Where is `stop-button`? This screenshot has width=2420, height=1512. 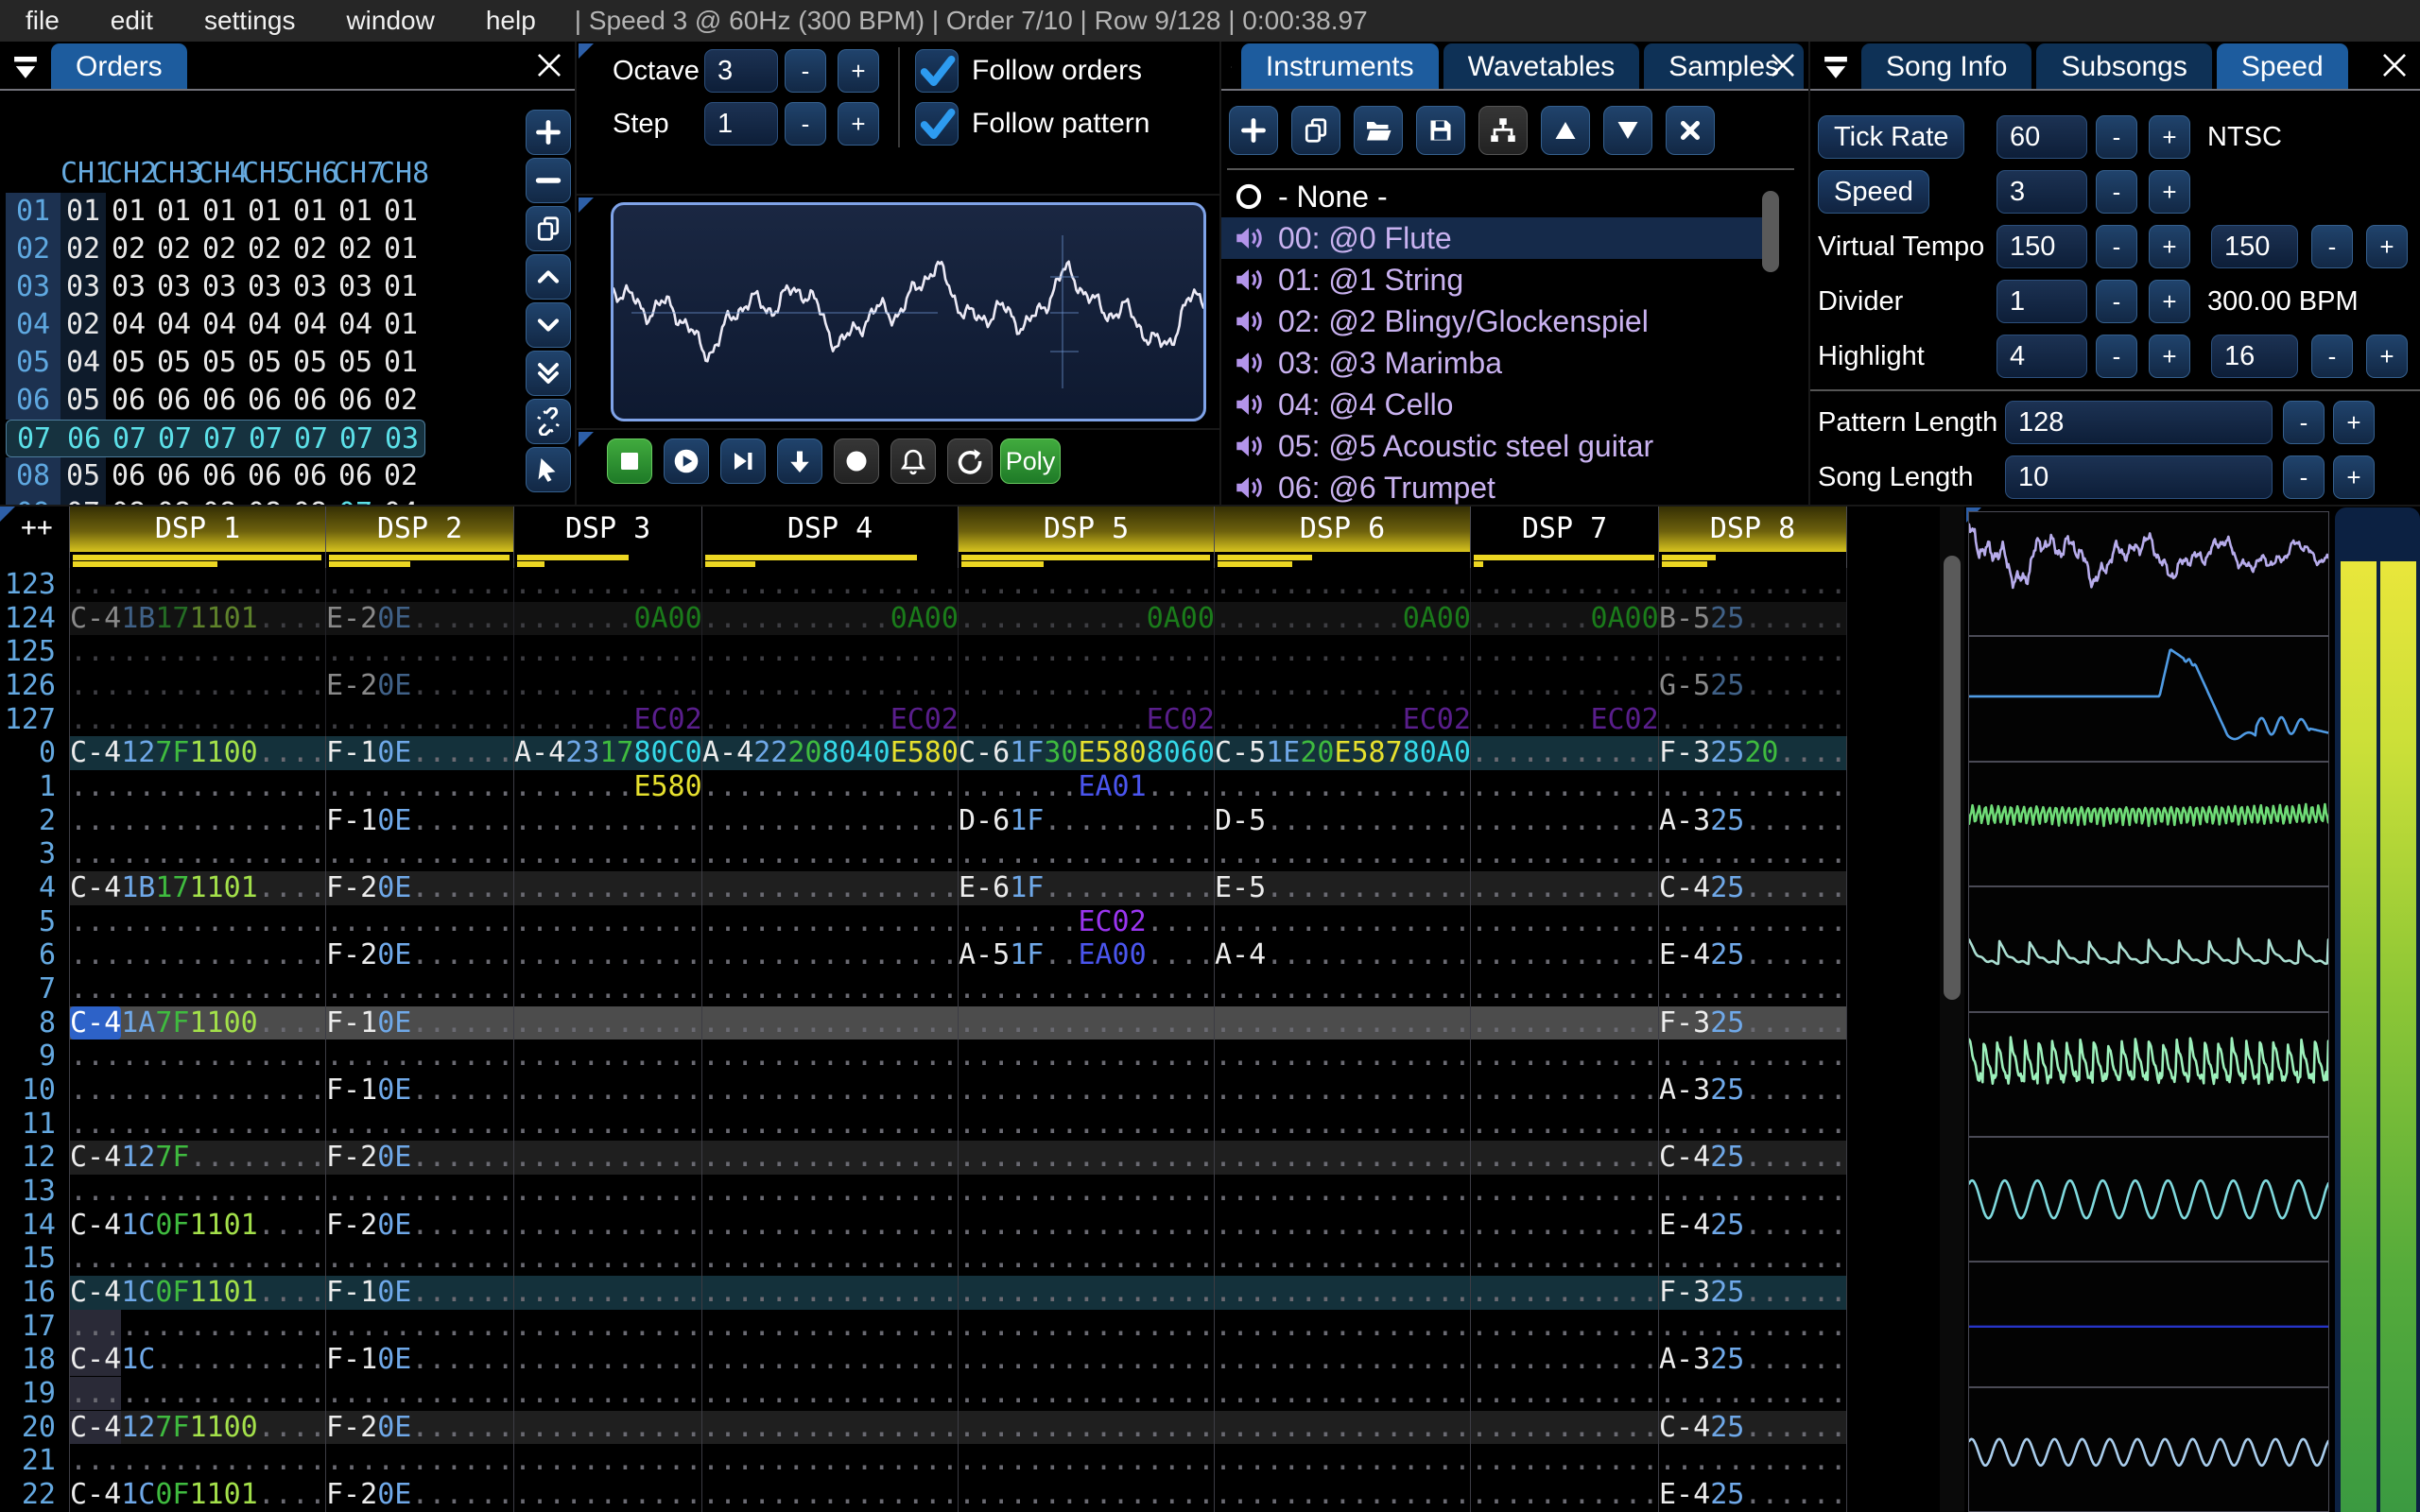
stop-button is located at coordinates (629, 461).